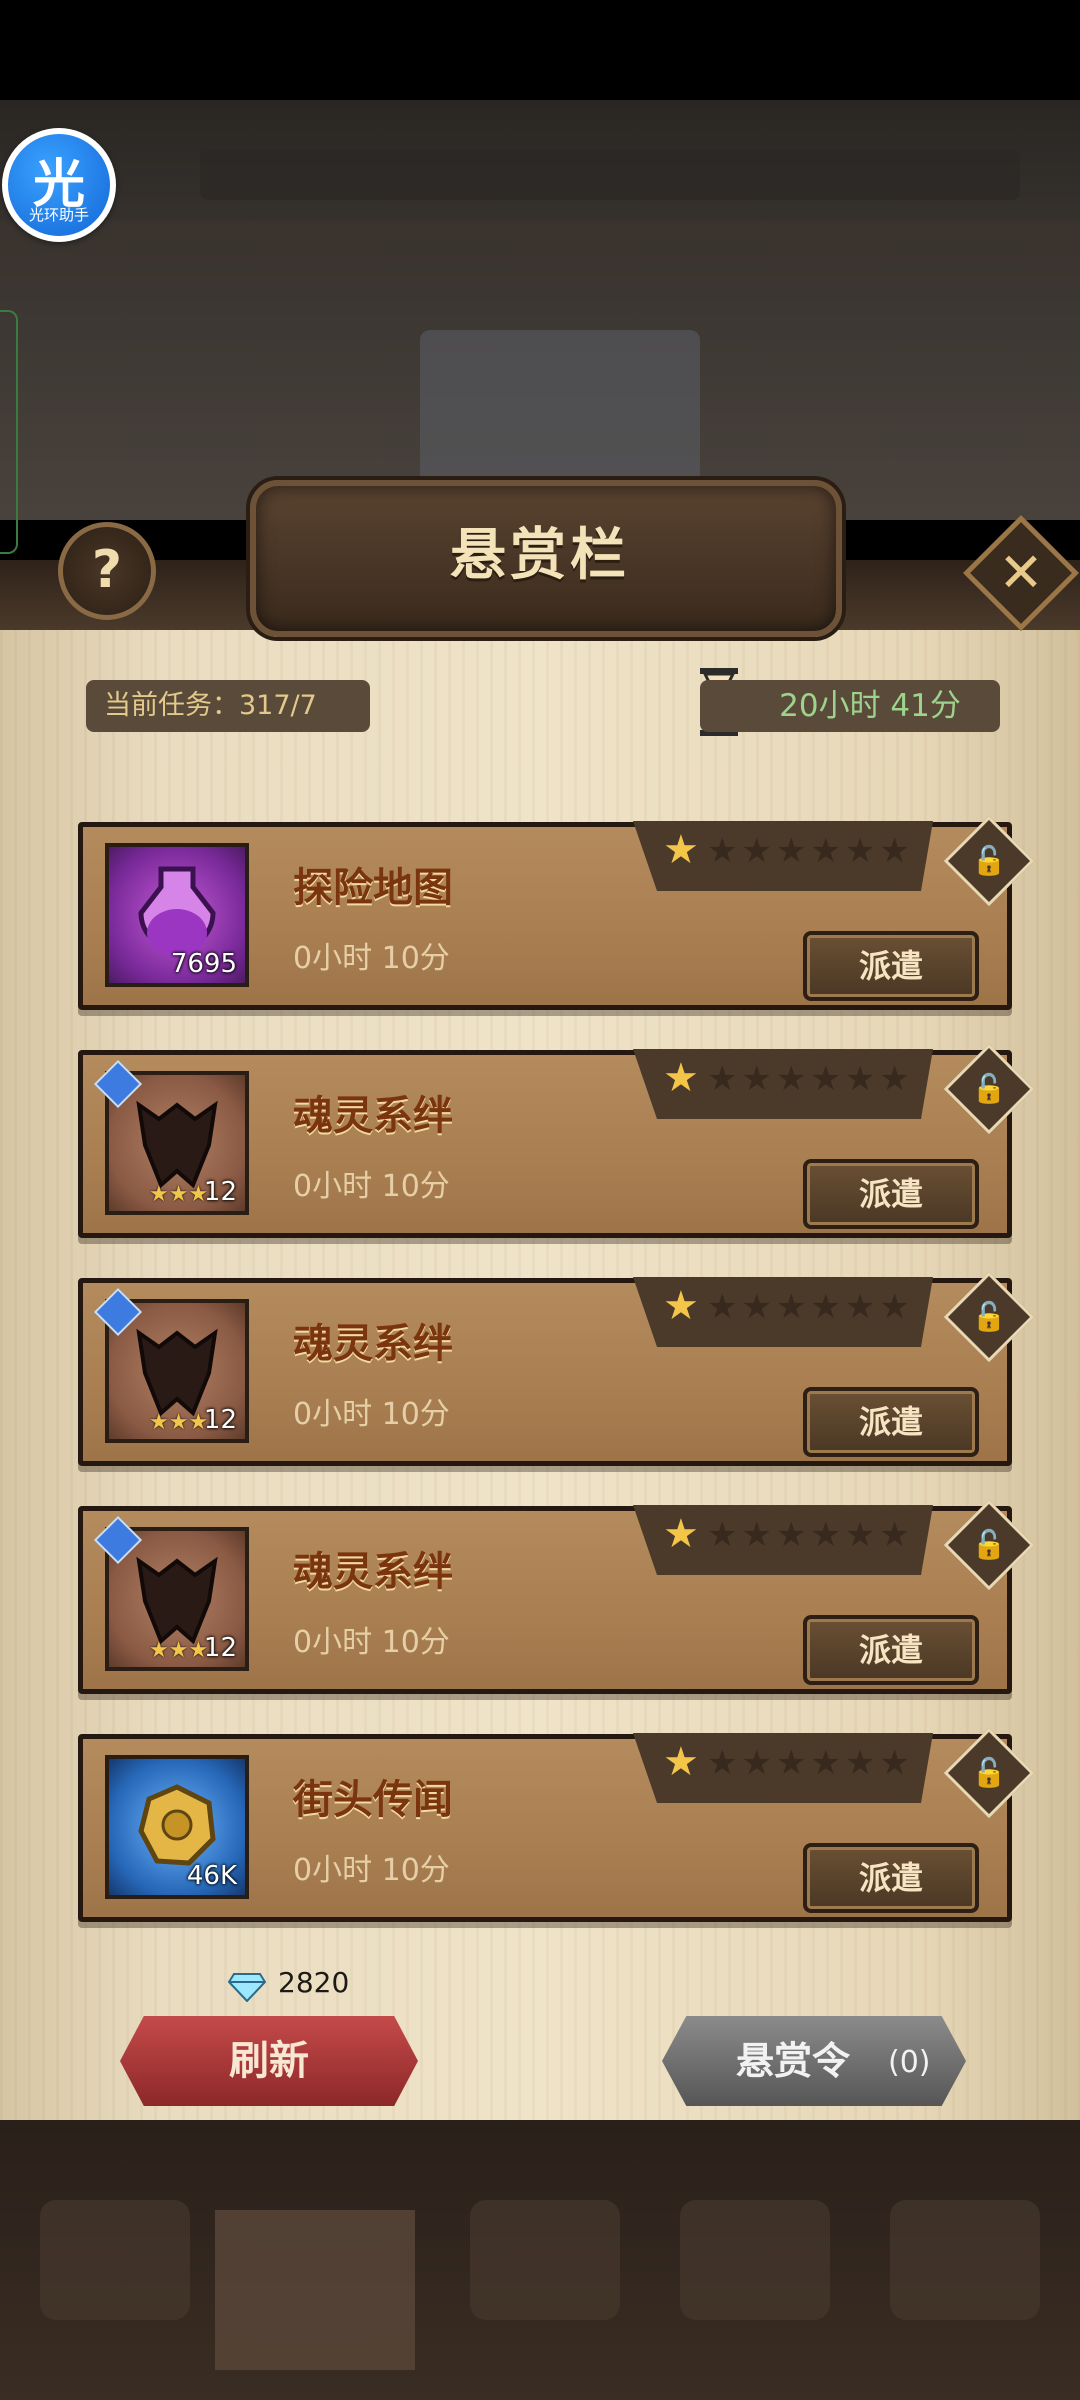 The width and height of the screenshot is (1080, 2400). What do you see at coordinates (540, 50) in the screenshot?
I see `status-bar-area` at bounding box center [540, 50].